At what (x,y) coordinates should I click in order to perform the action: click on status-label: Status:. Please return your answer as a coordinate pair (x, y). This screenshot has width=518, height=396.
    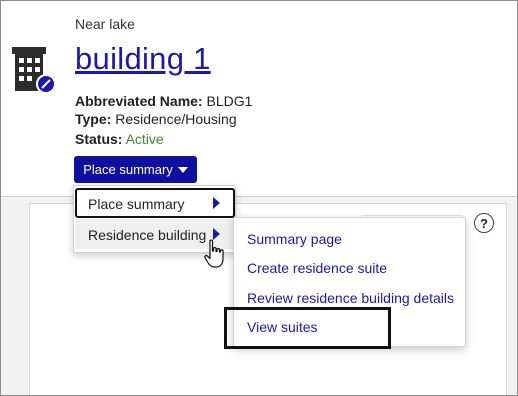
    Looking at the image, I should click on (99, 139).